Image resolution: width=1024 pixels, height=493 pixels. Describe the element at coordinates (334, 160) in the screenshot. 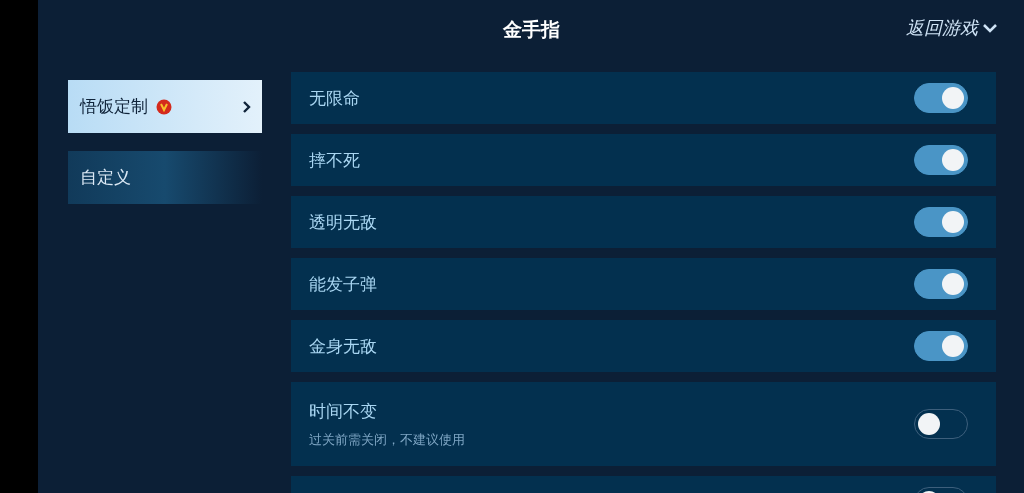

I see `cheat-label: 摔不死` at that location.